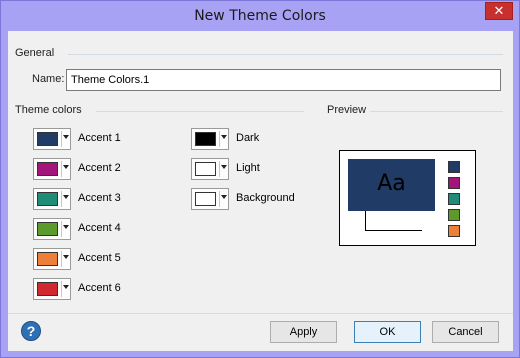 This screenshot has height=358, width=520. Describe the element at coordinates (283, 80) in the screenshot. I see `name-input` at that location.